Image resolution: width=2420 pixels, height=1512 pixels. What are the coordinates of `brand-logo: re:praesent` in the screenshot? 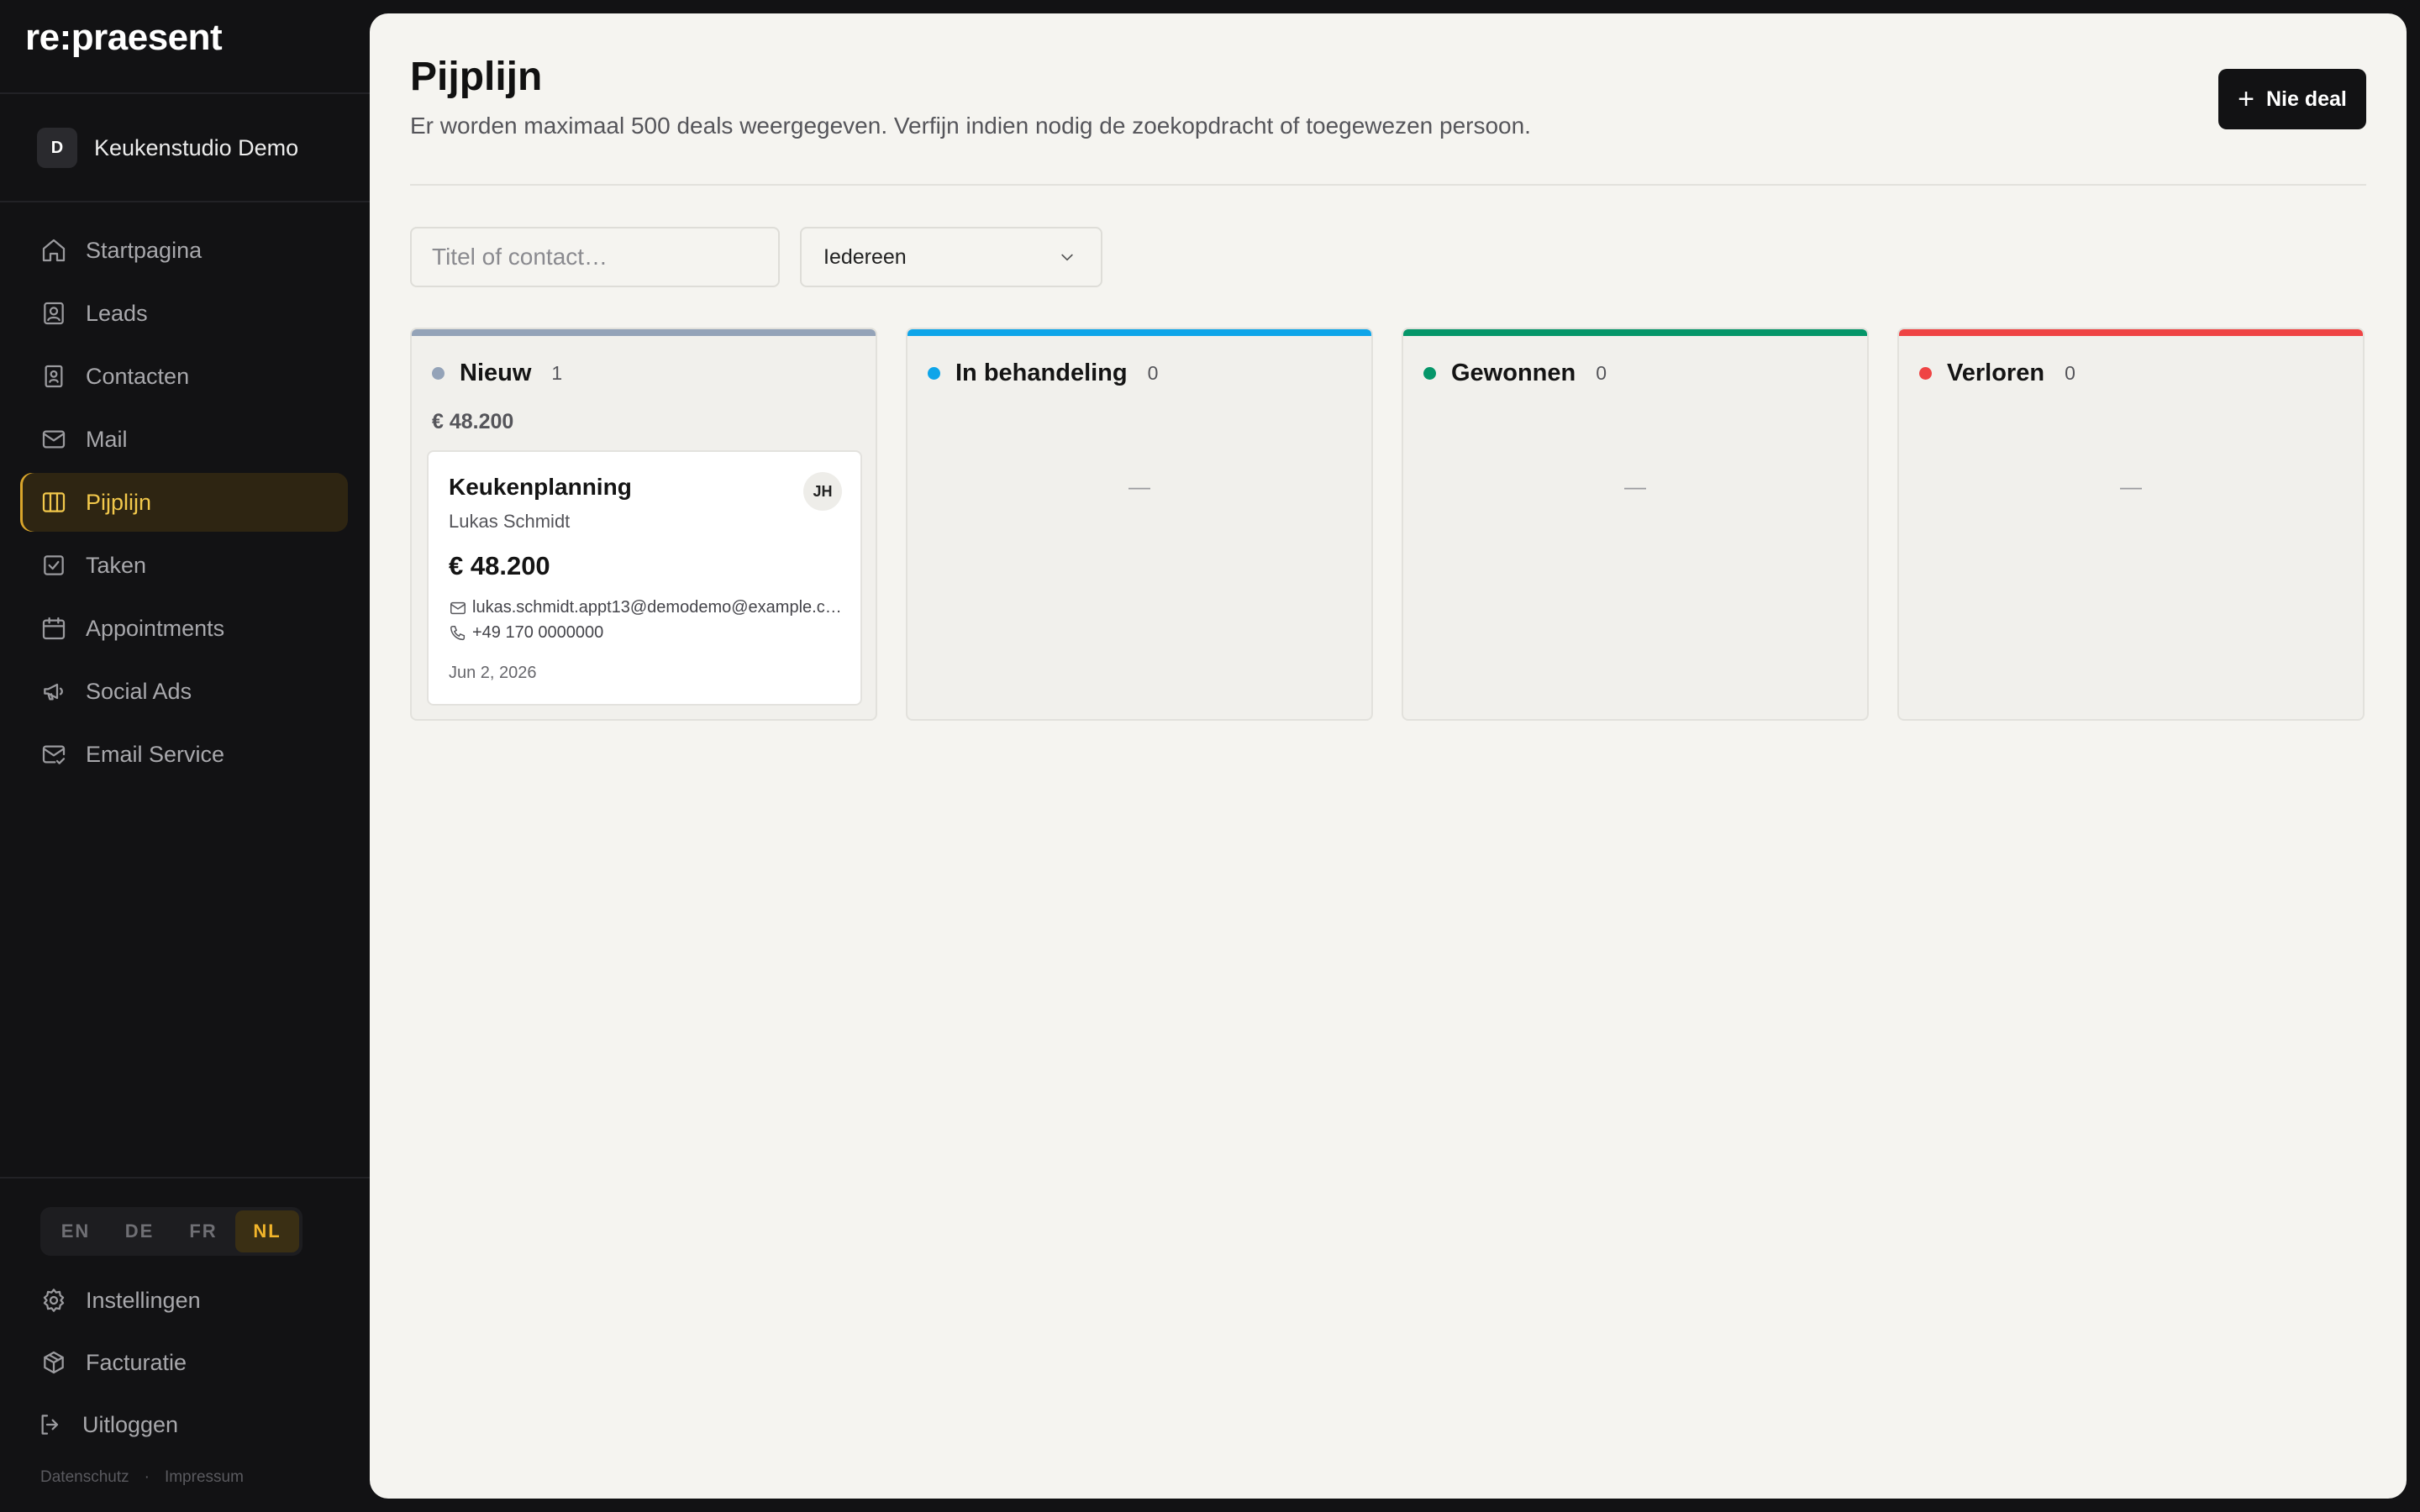 It's located at (124, 38).